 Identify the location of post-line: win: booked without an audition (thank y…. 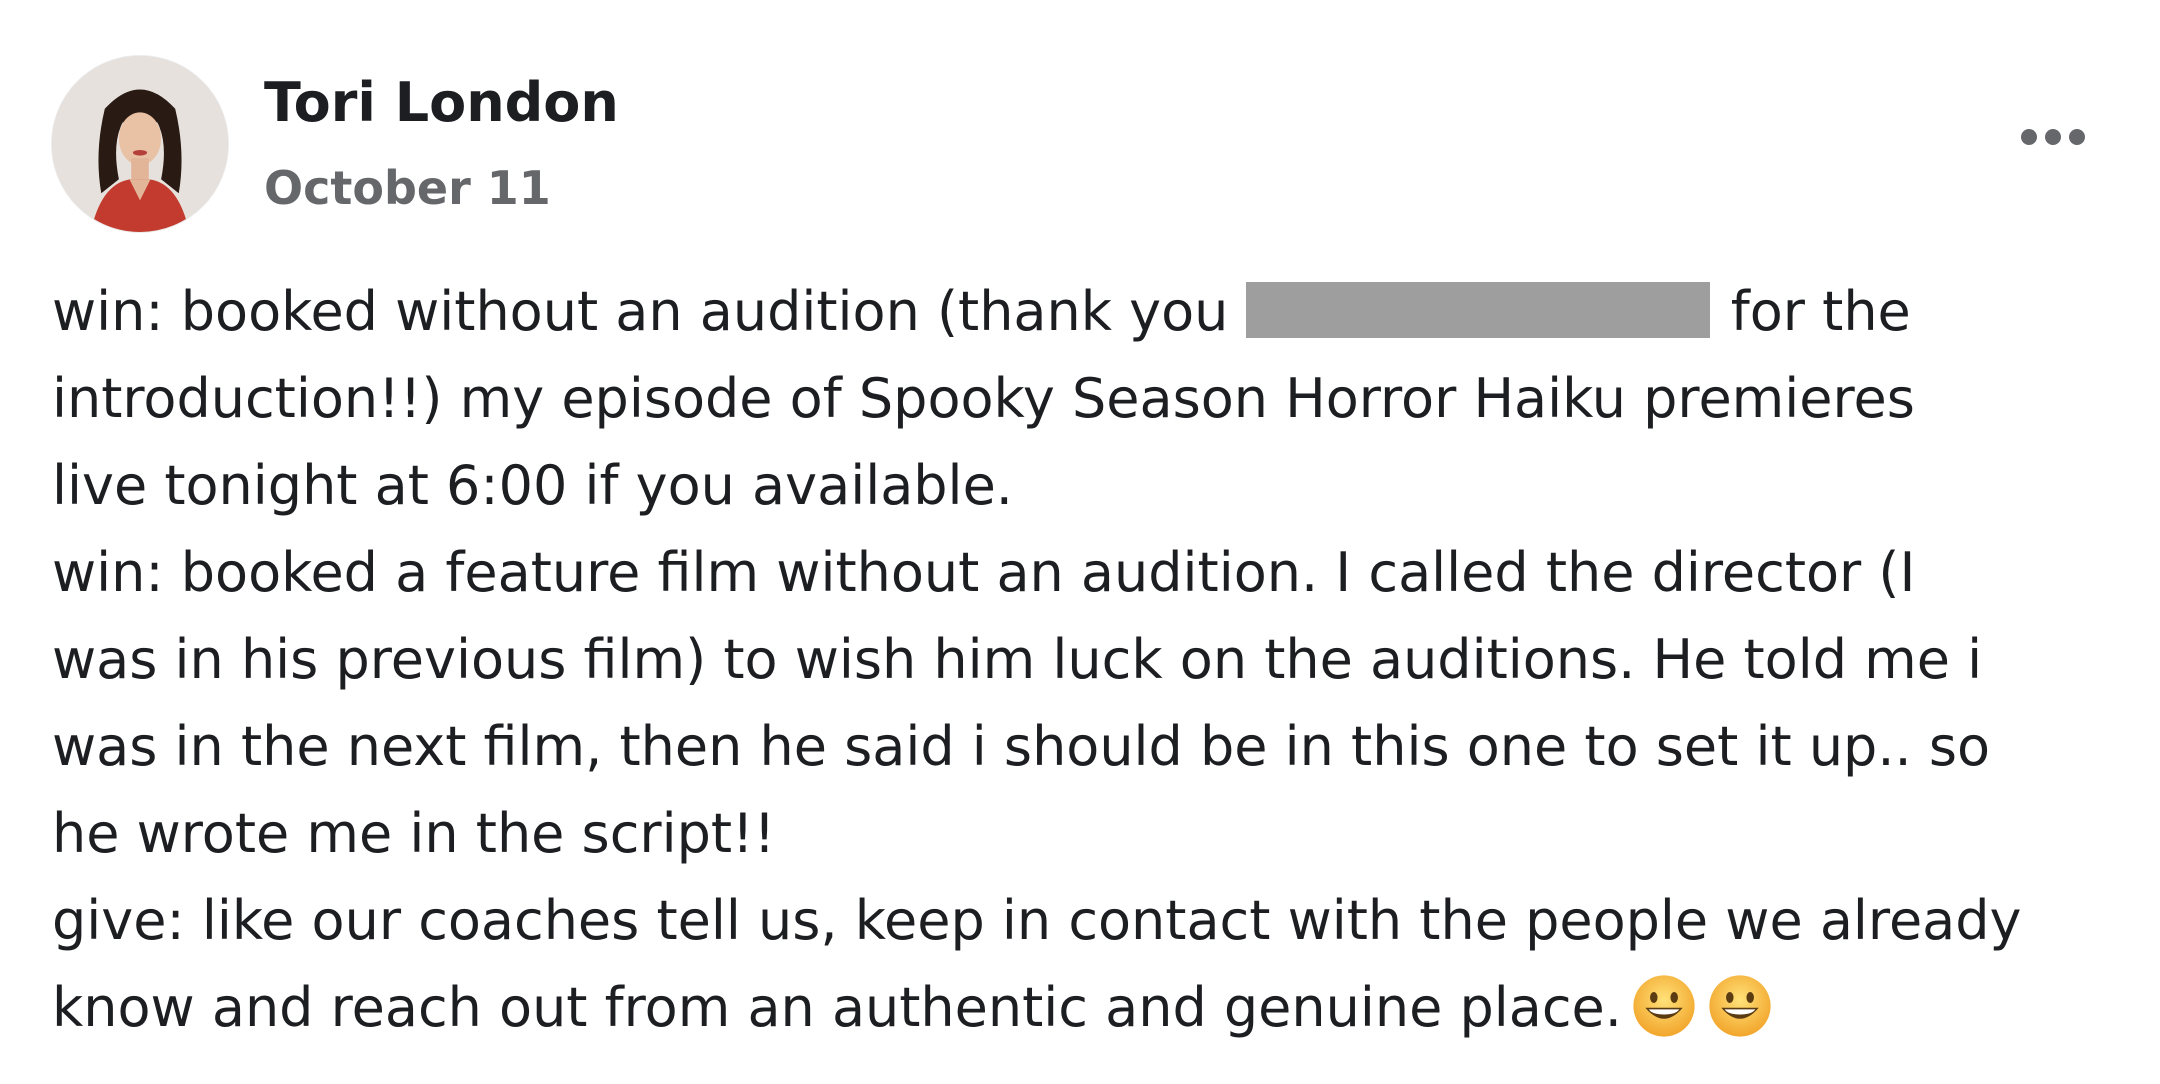
(1097, 311).